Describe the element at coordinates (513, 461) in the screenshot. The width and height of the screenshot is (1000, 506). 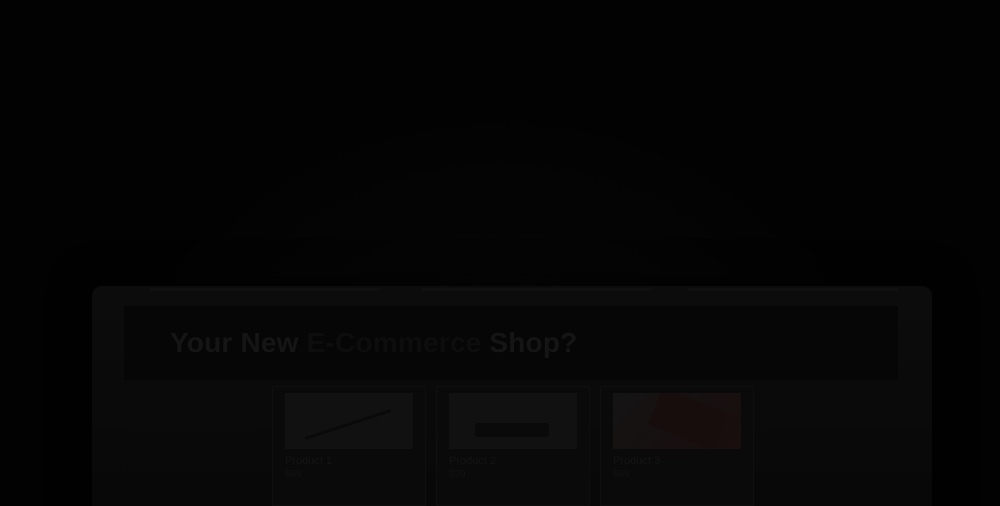
I see `product-name: Product 2` at that location.